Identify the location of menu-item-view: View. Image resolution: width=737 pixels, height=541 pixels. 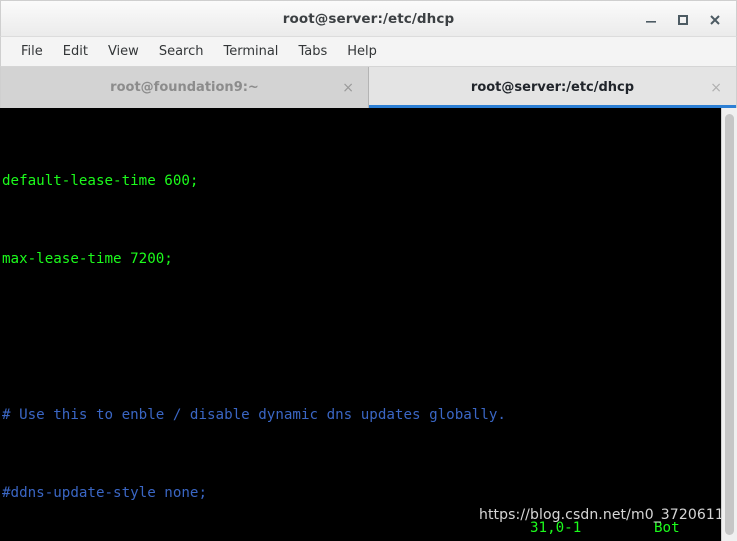
(123, 51).